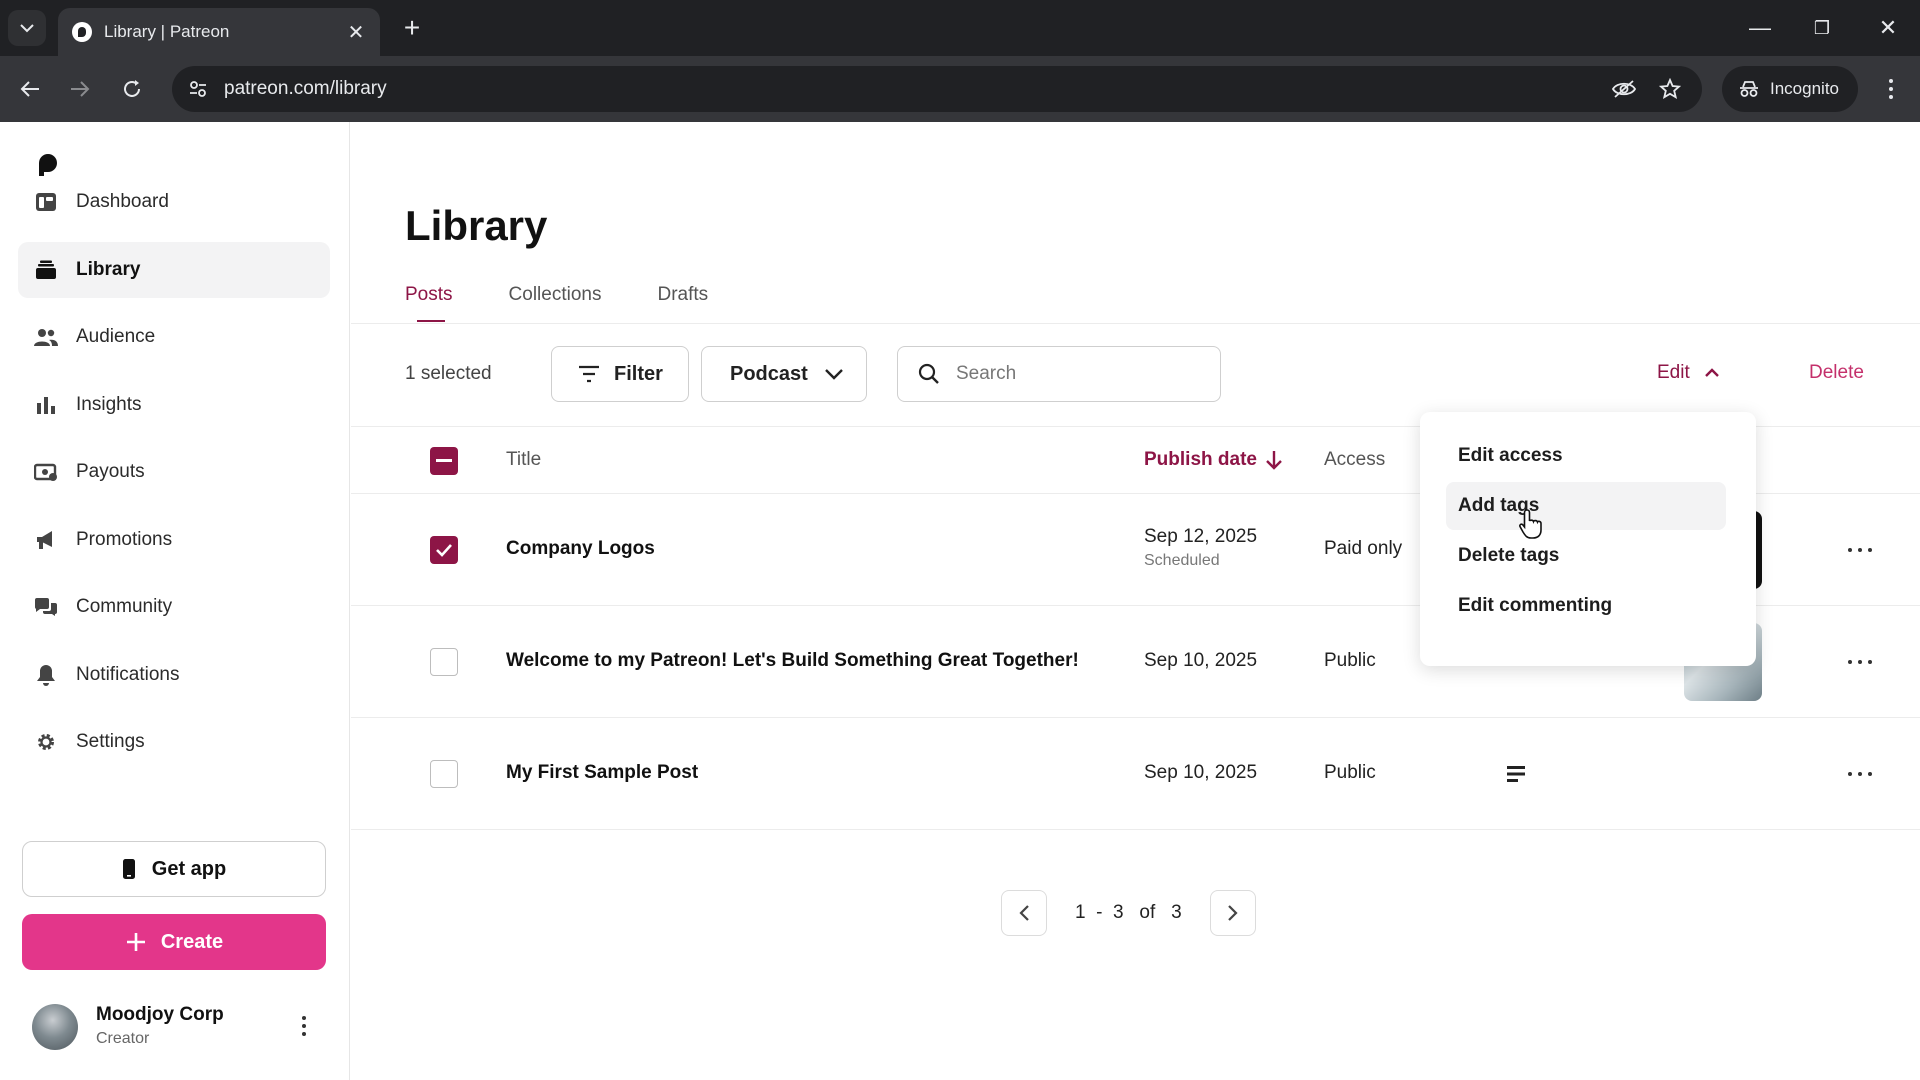 The width and height of the screenshot is (1920, 1080). What do you see at coordinates (1350, 660) in the screenshot?
I see `post-access: Public` at bounding box center [1350, 660].